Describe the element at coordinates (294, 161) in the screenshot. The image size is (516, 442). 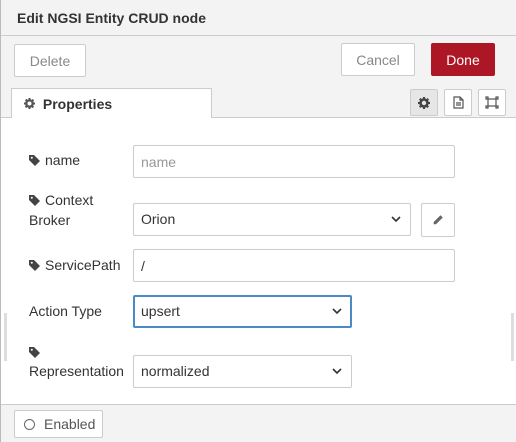
I see `name-input: name` at that location.